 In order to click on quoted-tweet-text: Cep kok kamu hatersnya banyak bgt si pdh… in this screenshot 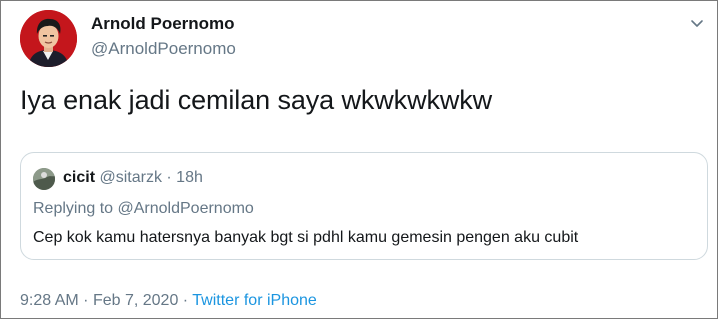, I will do `click(306, 237)`.